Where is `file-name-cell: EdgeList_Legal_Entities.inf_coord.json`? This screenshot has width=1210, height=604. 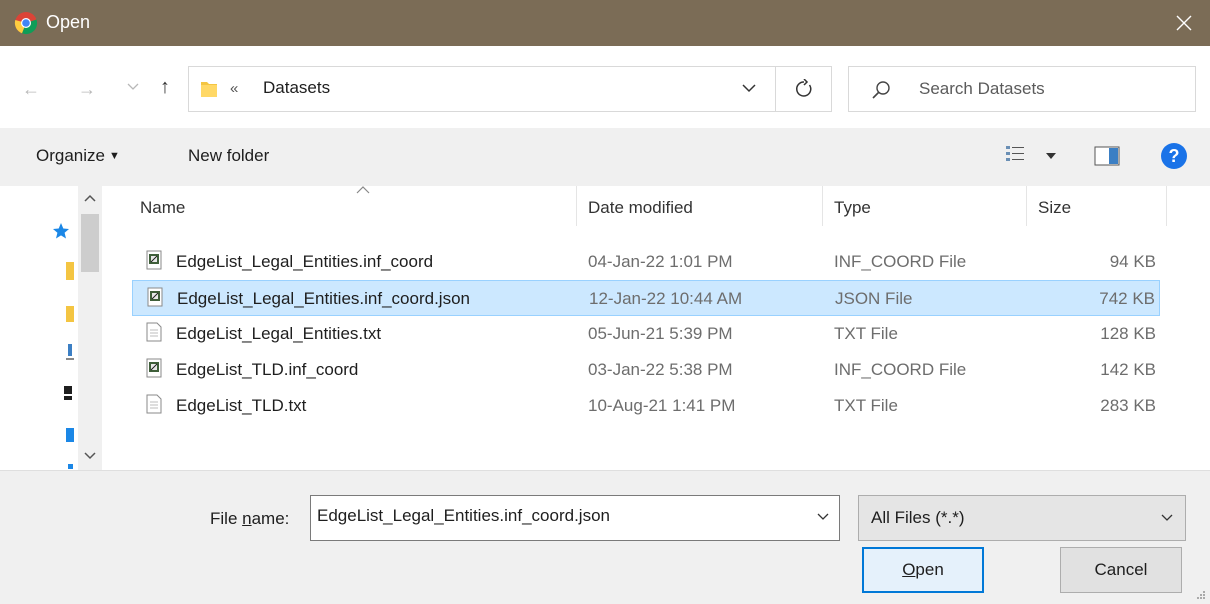
file-name-cell: EdgeList_Legal_Entities.inf_coord.json is located at coordinates (323, 298).